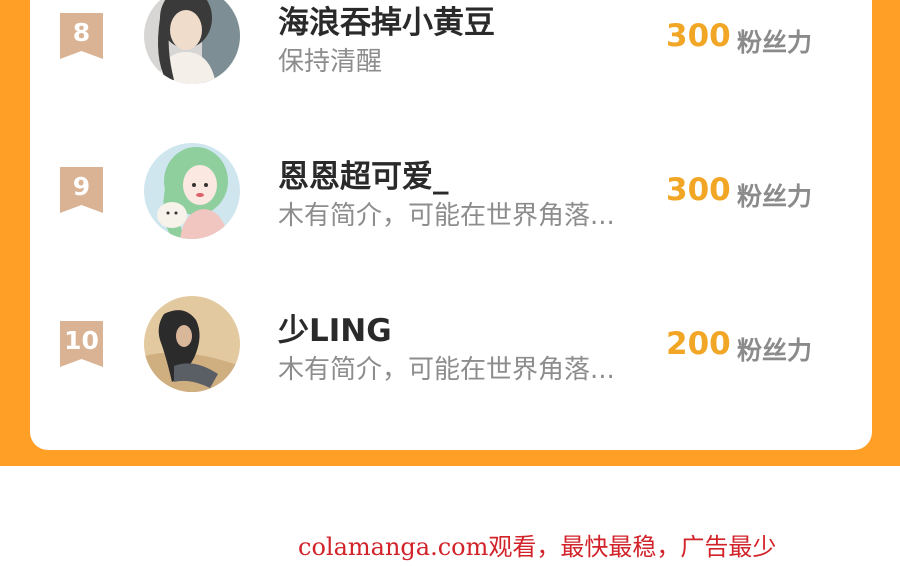 The width and height of the screenshot is (900, 566). I want to click on rank-badge: 8, so click(81, 36).